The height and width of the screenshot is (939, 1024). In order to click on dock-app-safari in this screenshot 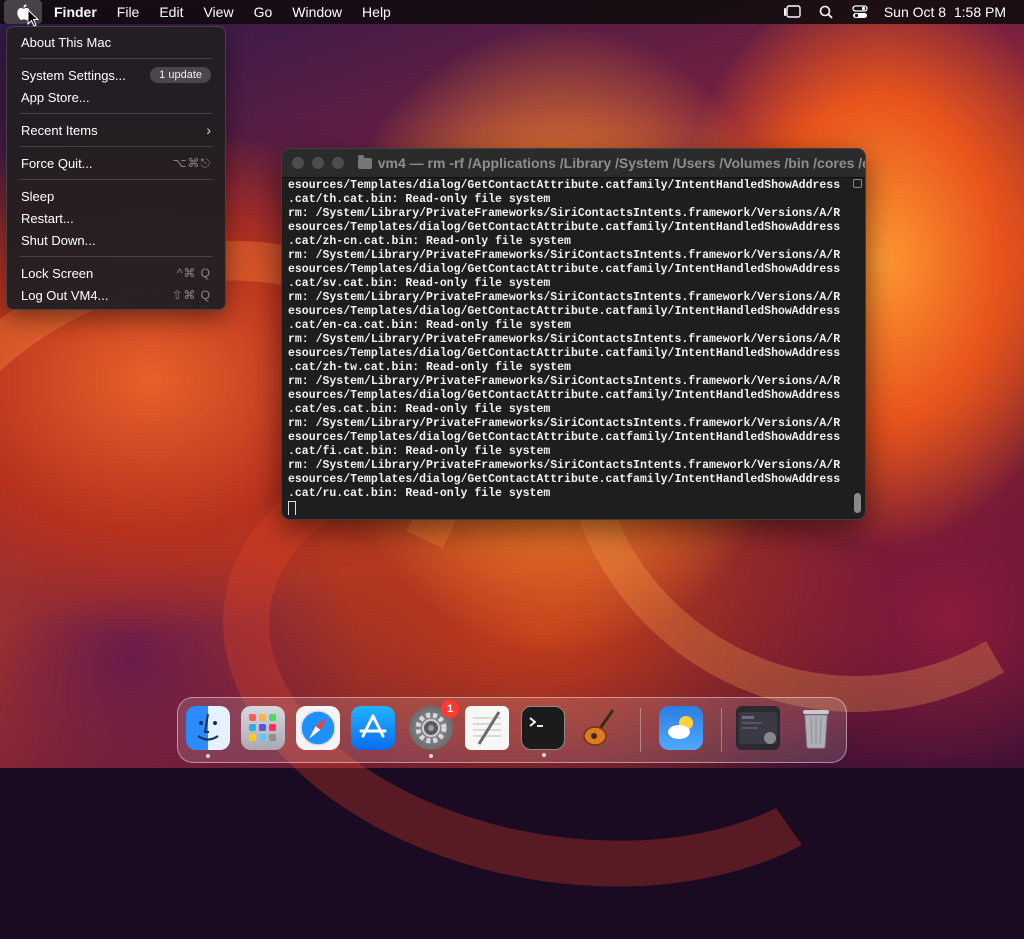, I will do `click(318, 728)`.